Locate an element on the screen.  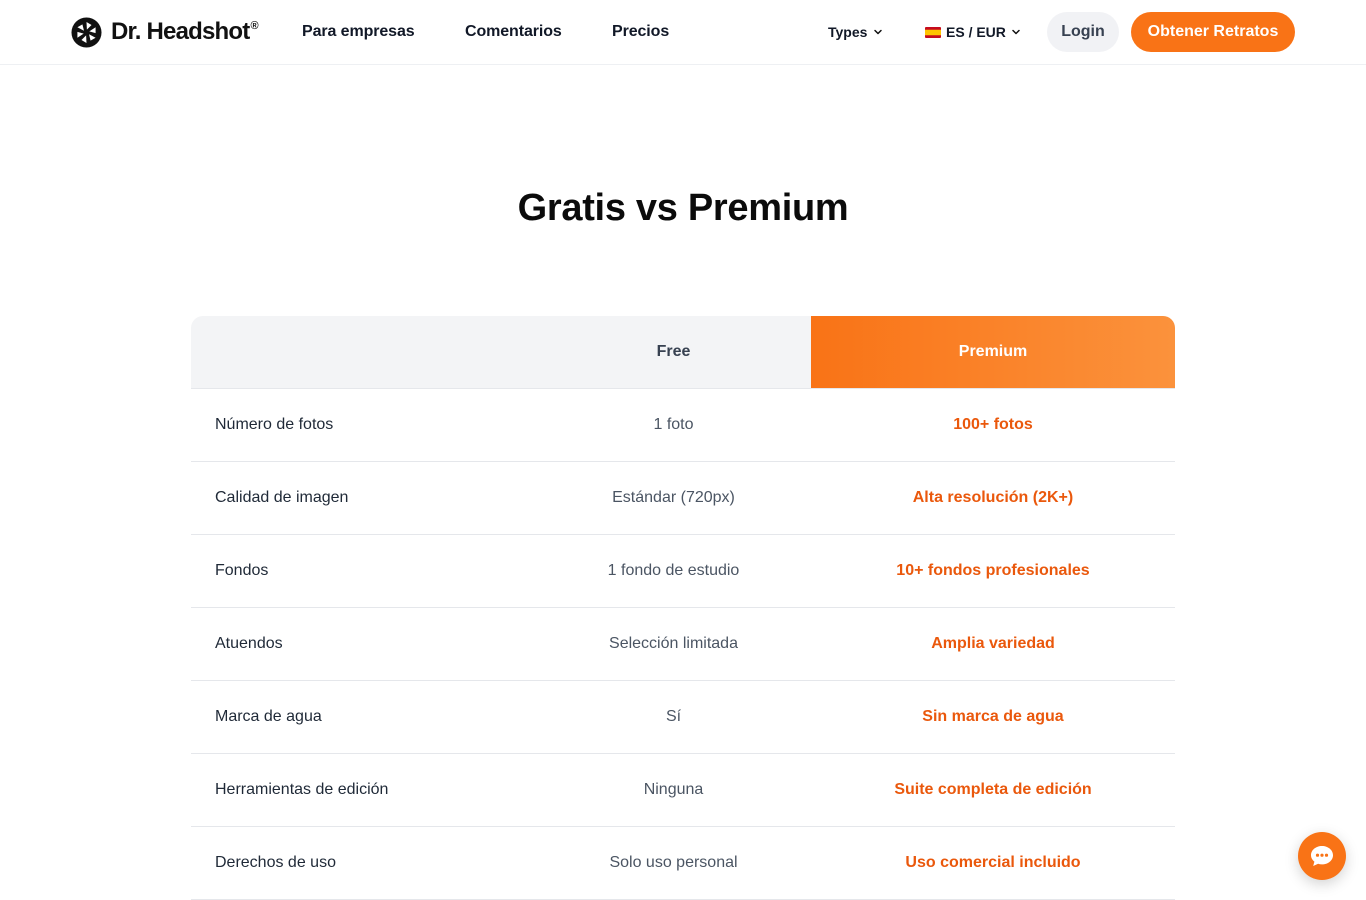
free-value-cell: Selección limitada is located at coordinates (673, 643).